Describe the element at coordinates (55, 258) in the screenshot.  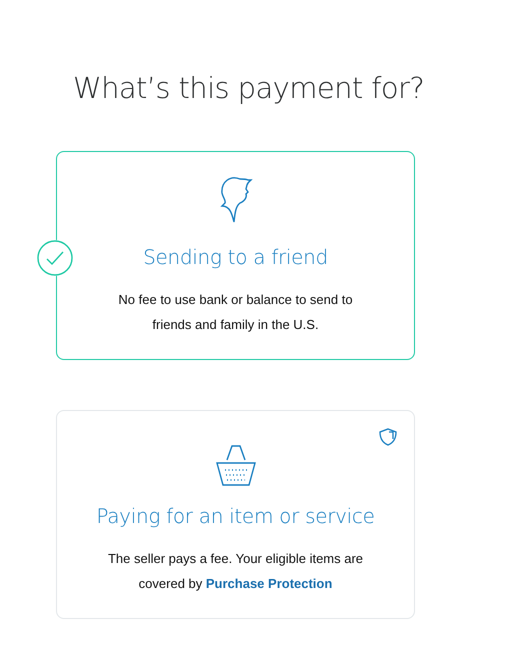
I see `check-icon` at that location.